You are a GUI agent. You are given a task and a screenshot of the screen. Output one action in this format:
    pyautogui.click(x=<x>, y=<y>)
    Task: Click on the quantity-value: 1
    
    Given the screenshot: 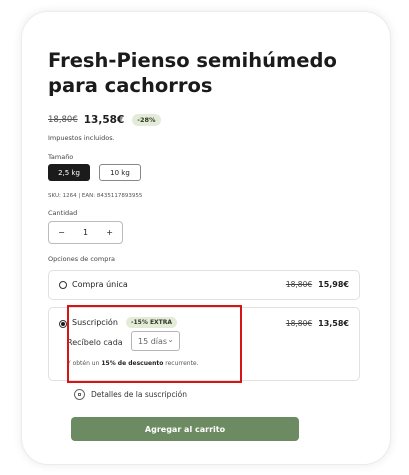 What is the action you would take?
    pyautogui.click(x=85, y=232)
    